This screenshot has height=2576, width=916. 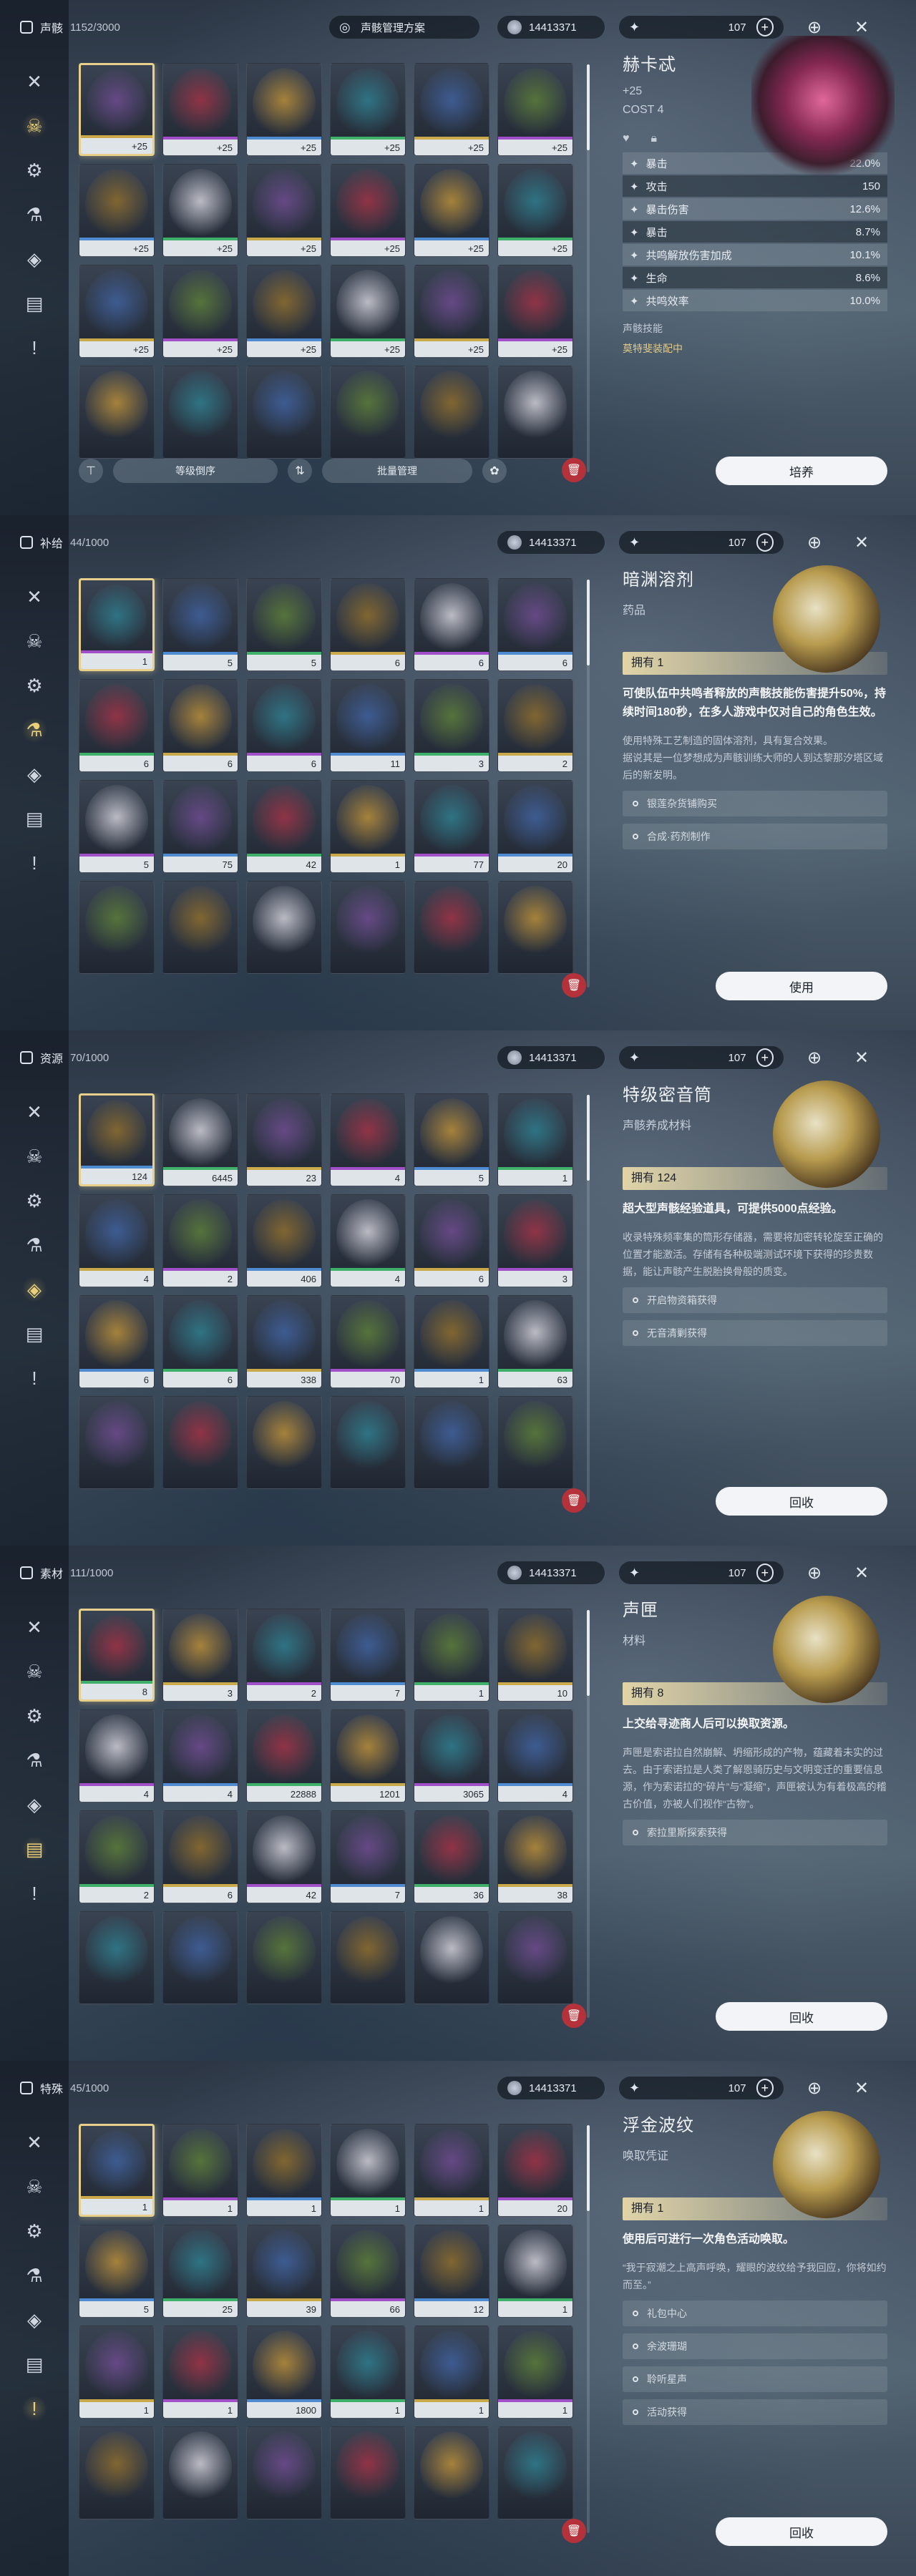 I want to click on item-slot: 3065, so click(x=451, y=1755).